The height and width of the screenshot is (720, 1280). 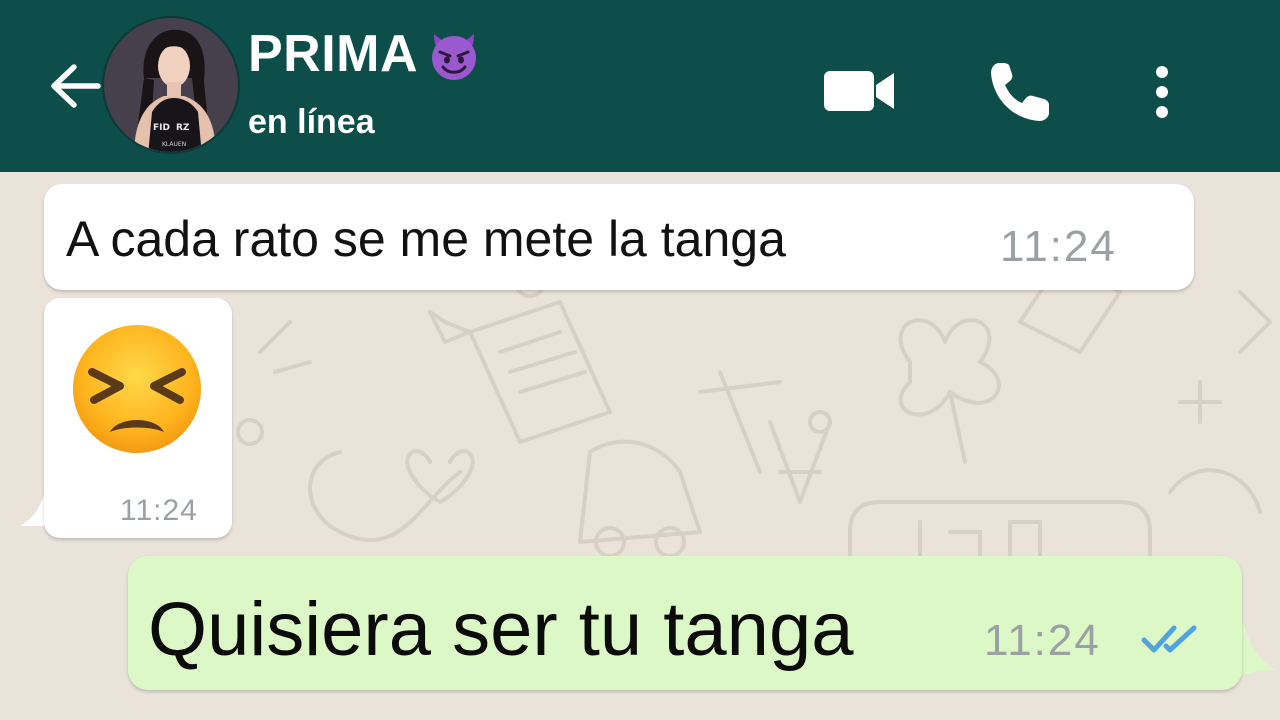 I want to click on phone-icon, so click(x=1020, y=92).